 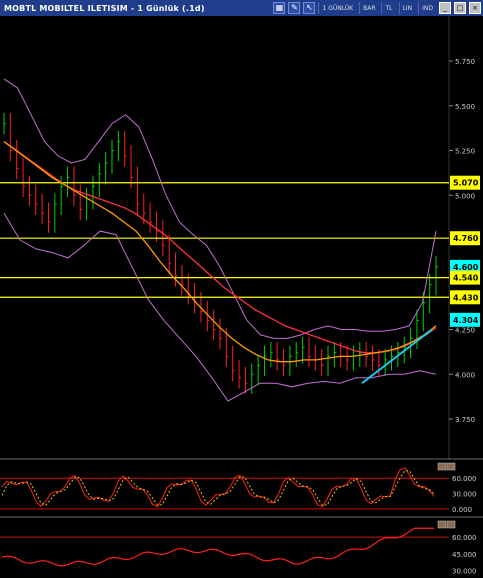 I want to click on oscillator-1-tick-label: 30.000, so click(x=464, y=495).